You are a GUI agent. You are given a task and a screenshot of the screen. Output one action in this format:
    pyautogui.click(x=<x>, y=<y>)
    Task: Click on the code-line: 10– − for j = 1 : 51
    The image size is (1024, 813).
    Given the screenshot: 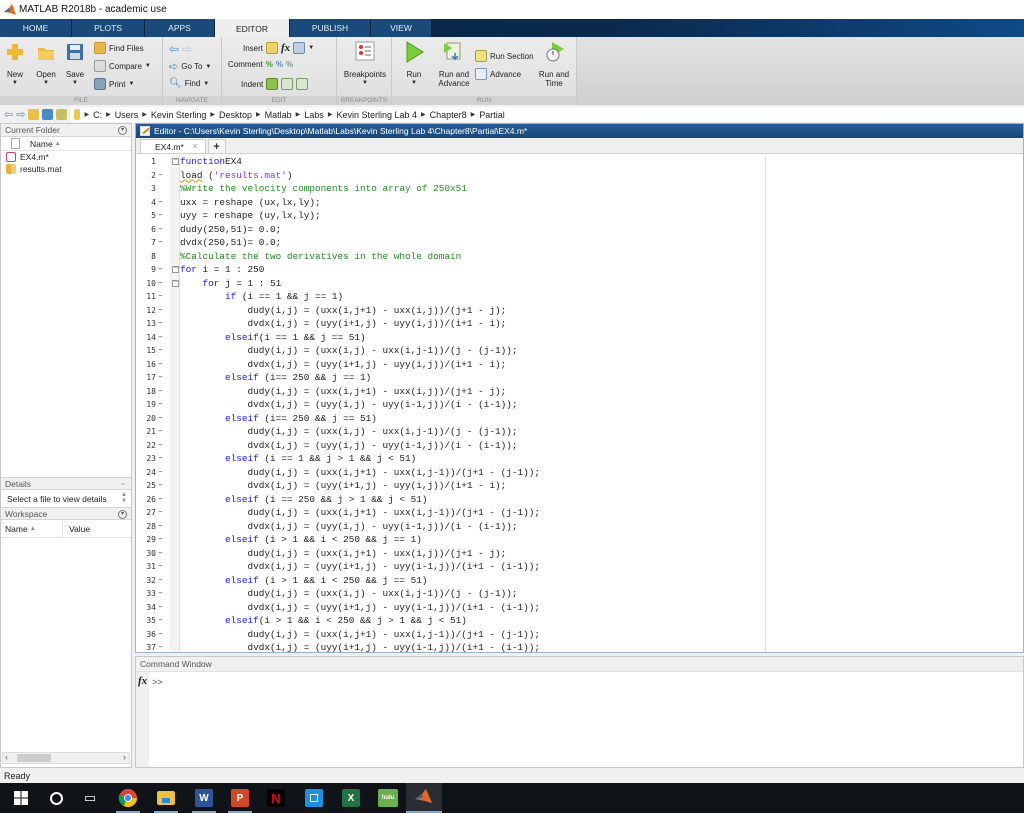 What is the action you would take?
    pyautogui.click(x=579, y=284)
    